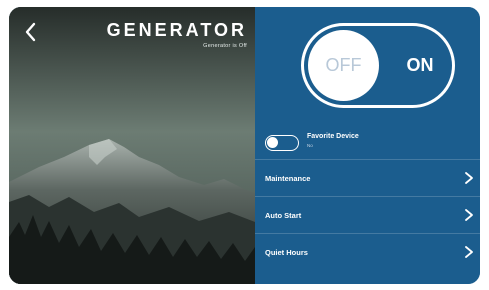  I want to click on power-on-option: ON, so click(420, 65).